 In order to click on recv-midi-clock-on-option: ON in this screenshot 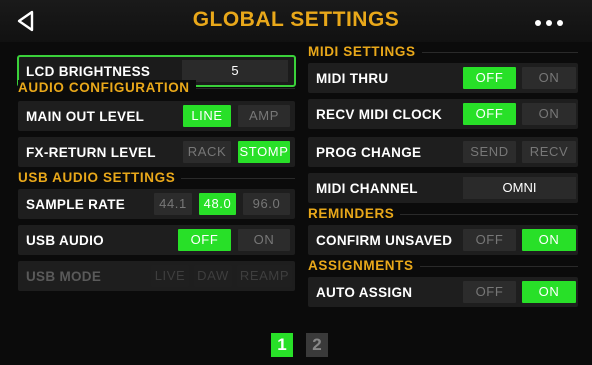, I will do `click(549, 114)`.